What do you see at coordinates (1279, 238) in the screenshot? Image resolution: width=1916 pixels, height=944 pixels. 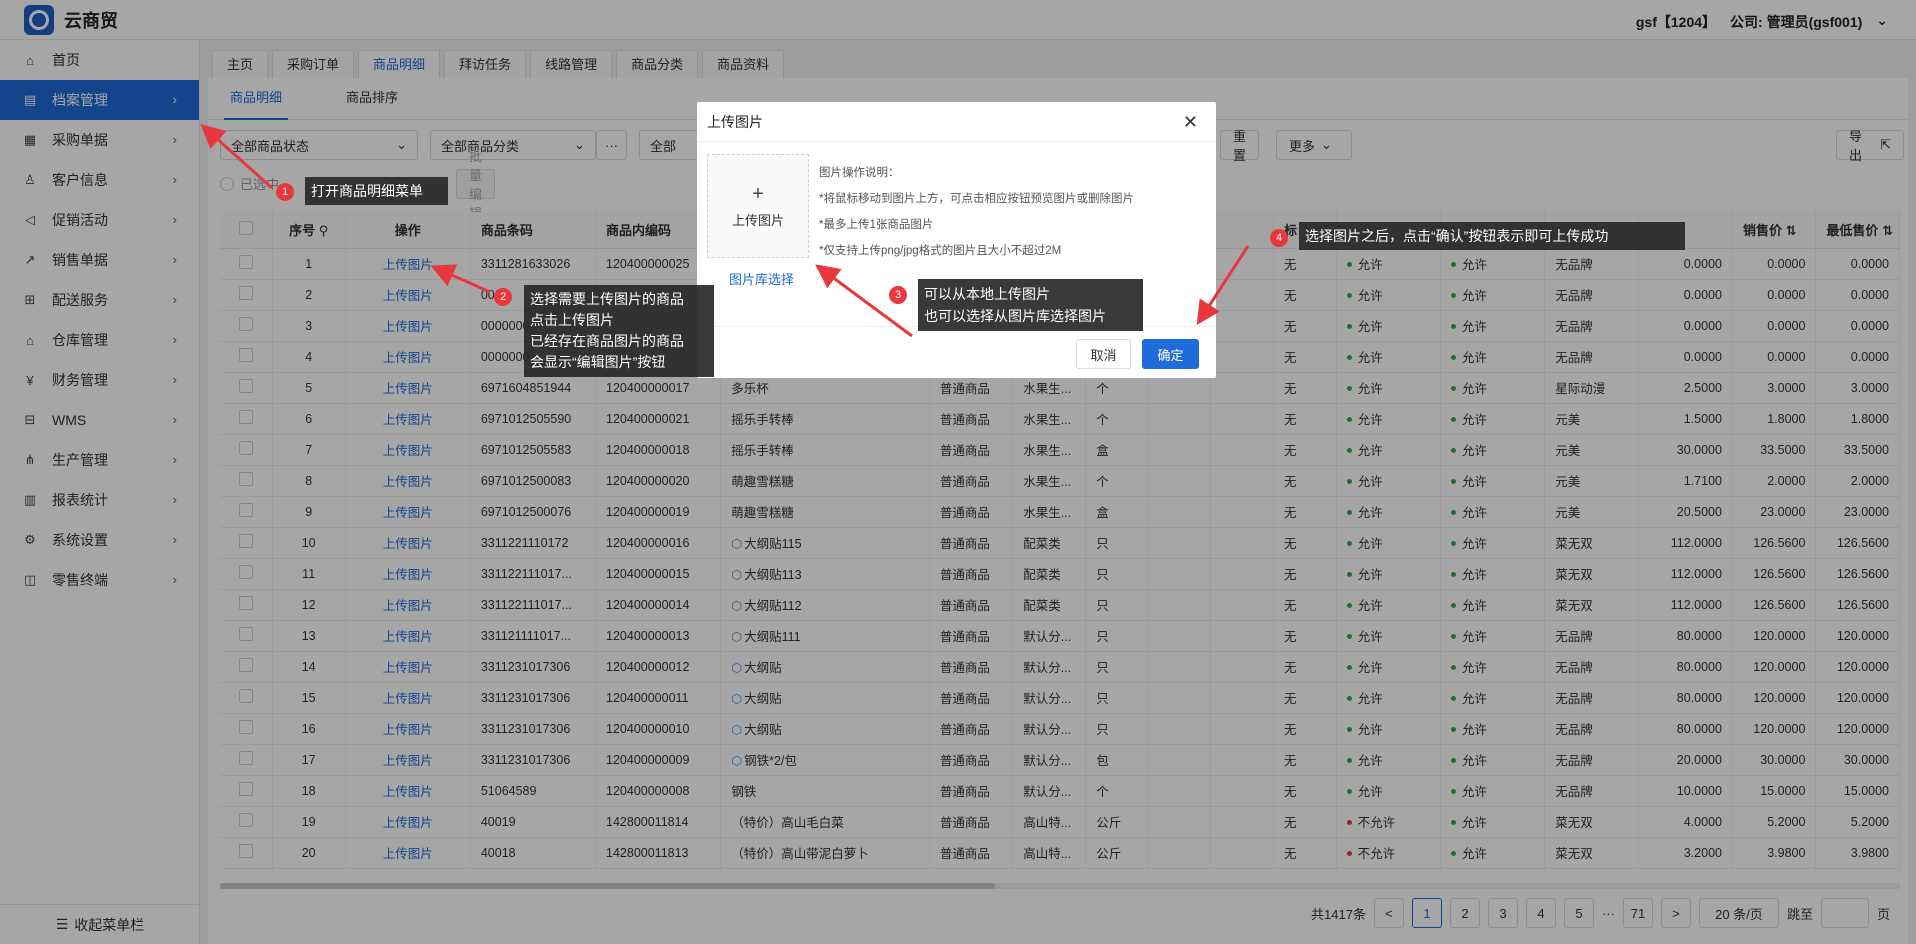 I see `step-badge-4: 4` at bounding box center [1279, 238].